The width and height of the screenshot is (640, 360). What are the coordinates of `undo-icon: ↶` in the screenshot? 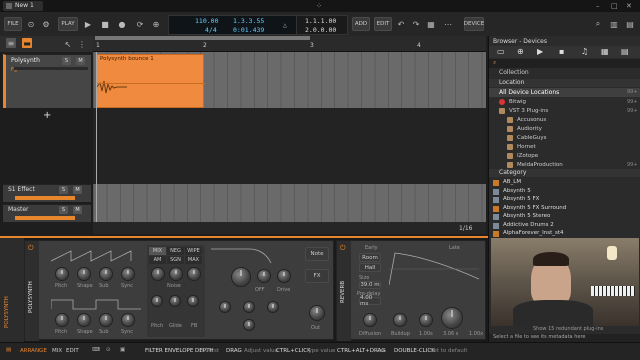 It's located at (401, 24).